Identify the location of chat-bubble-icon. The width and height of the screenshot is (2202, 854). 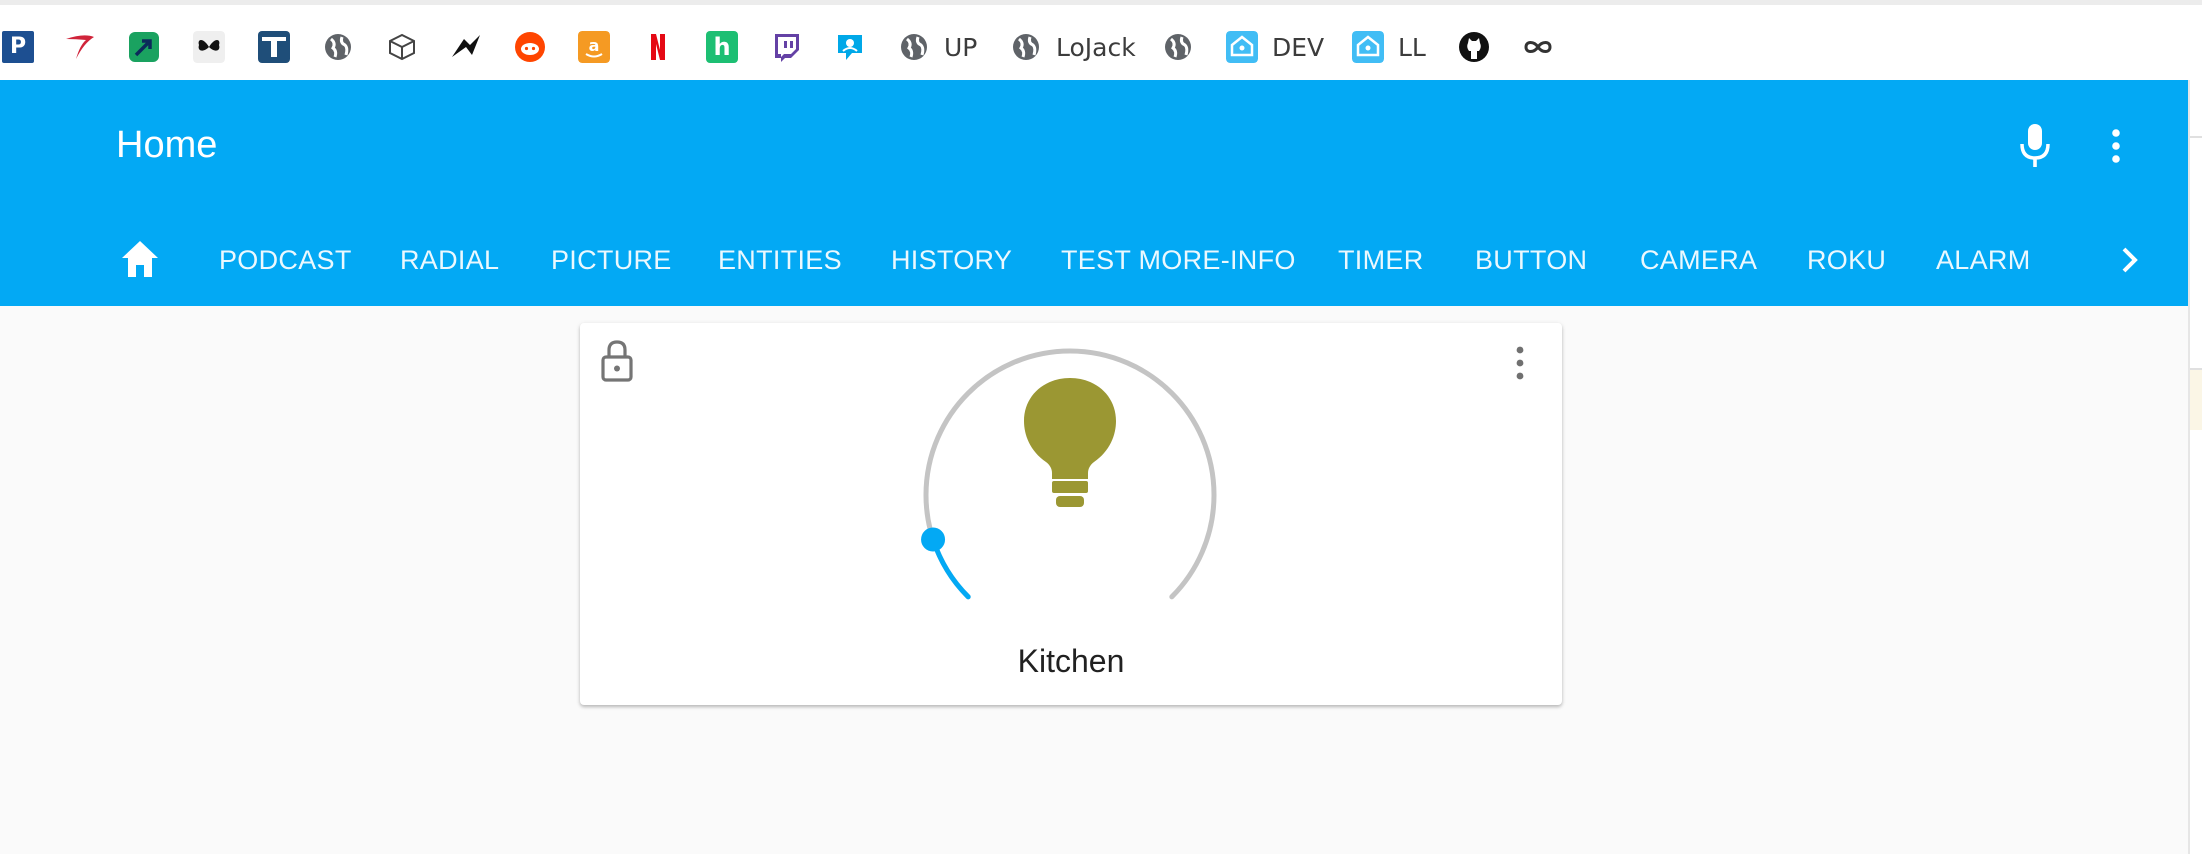
(850, 47).